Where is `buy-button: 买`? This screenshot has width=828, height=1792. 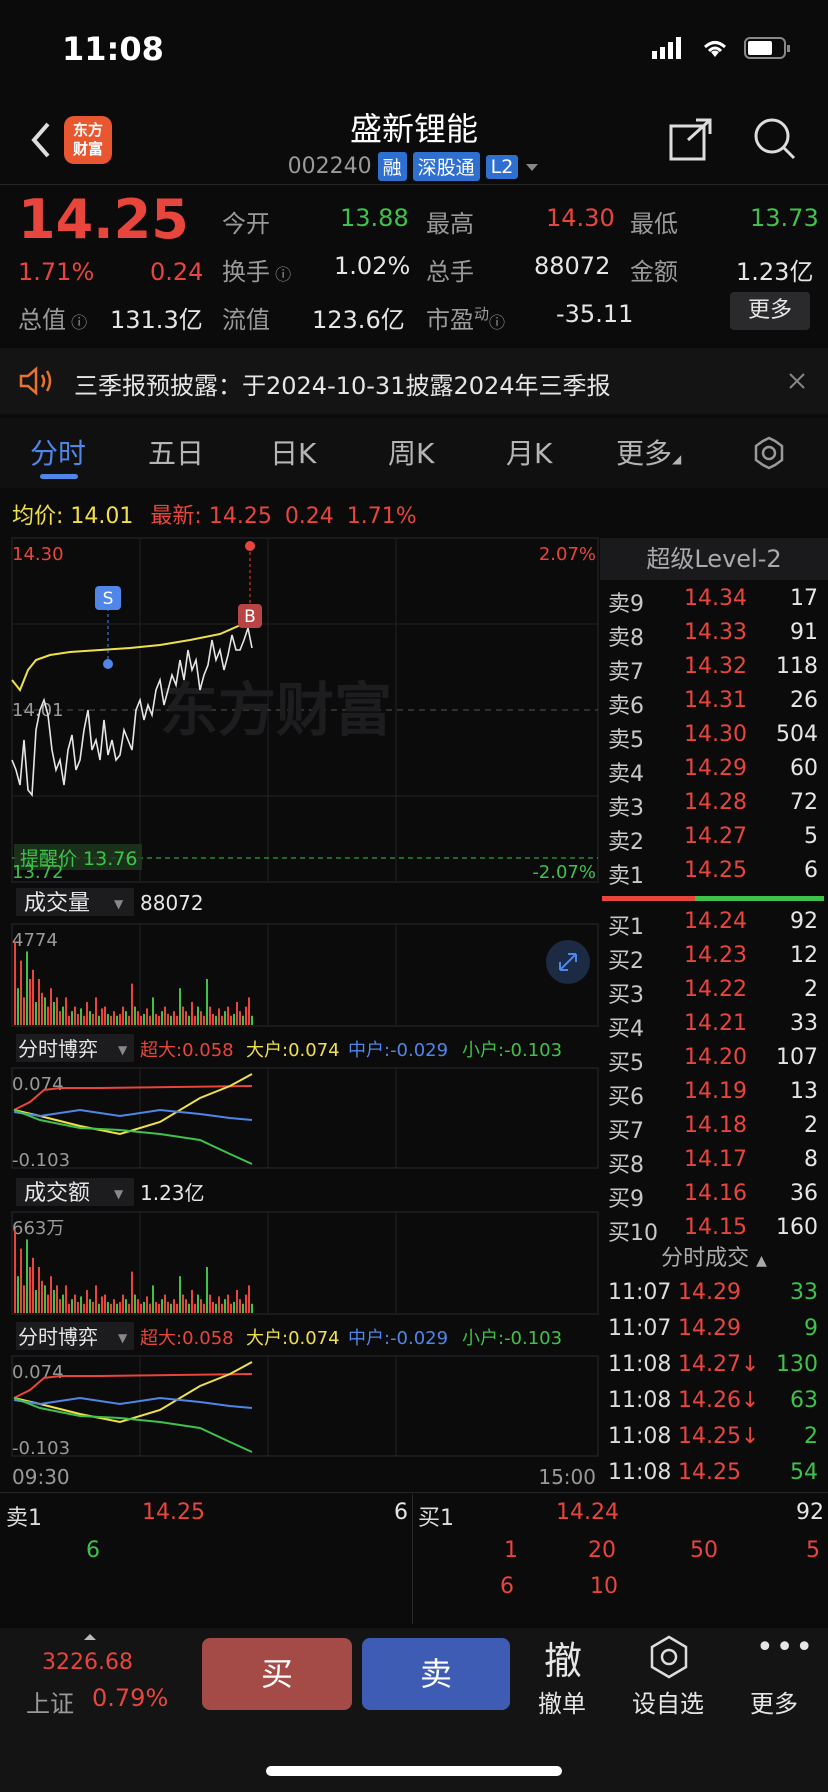 buy-button: 买 is located at coordinates (277, 1674).